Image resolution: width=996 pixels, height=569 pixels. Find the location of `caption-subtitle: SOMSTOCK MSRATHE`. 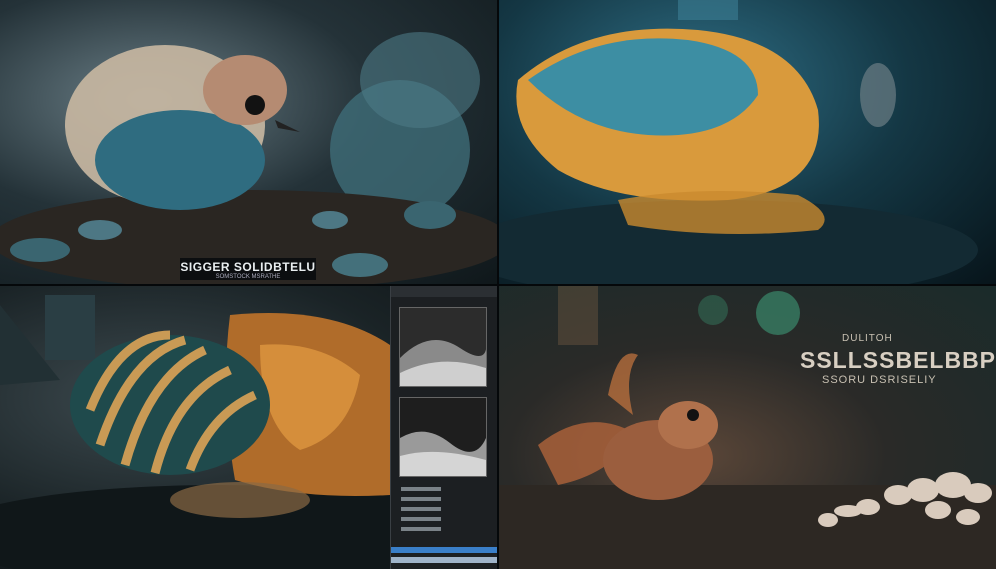

caption-subtitle: SOMSTOCK MSRATHE is located at coordinates (248, 277).